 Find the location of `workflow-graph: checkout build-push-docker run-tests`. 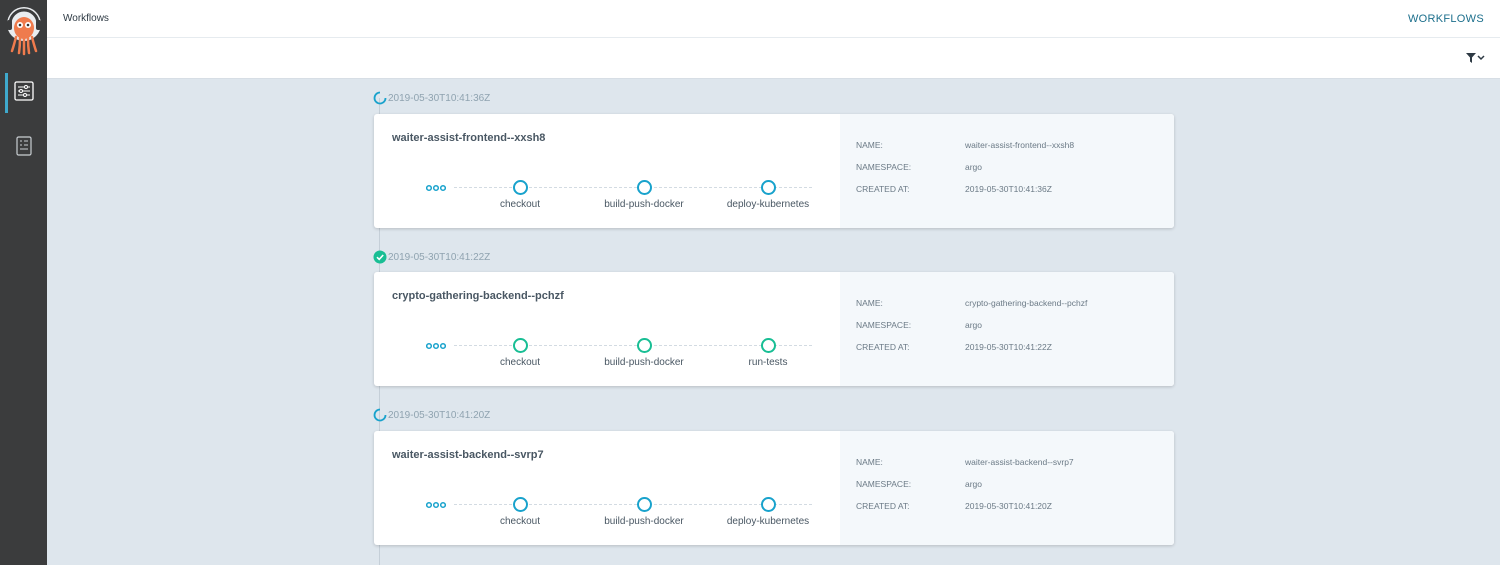

workflow-graph: checkout build-push-docker run-tests is located at coordinates (624, 358).